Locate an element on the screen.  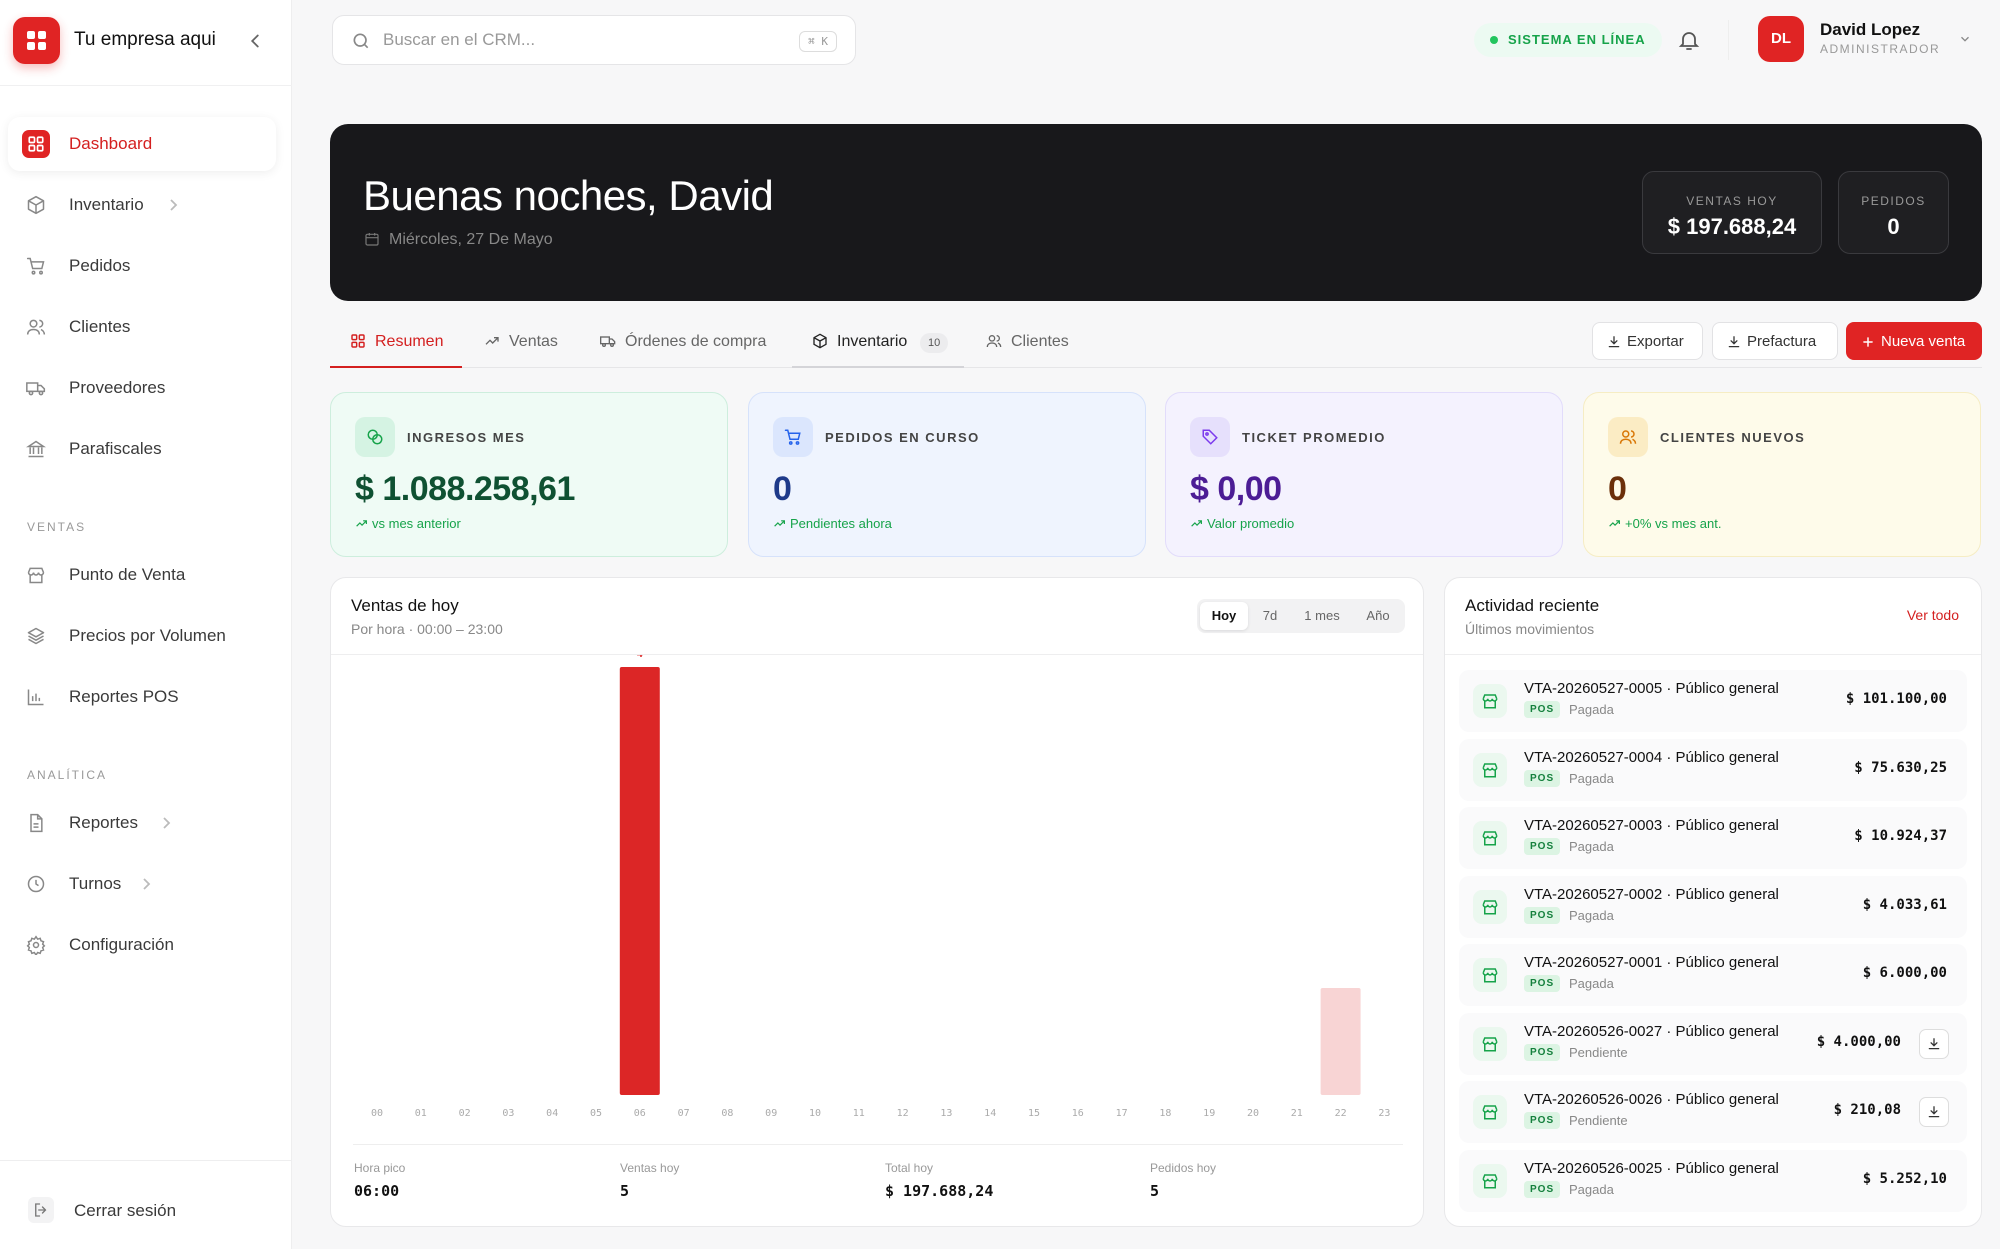
tab-label: Resumen is located at coordinates (409, 341).